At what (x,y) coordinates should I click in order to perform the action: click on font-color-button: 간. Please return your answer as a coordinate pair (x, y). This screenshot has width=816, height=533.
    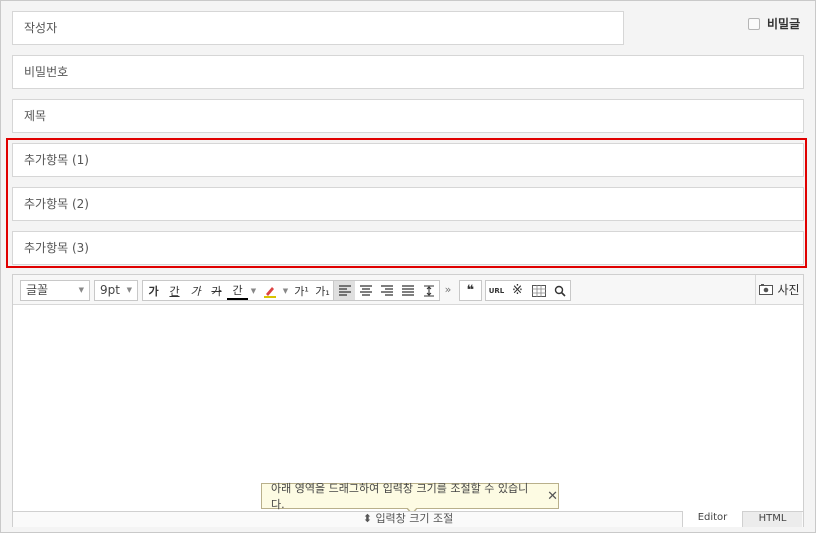
    Looking at the image, I should click on (237, 290).